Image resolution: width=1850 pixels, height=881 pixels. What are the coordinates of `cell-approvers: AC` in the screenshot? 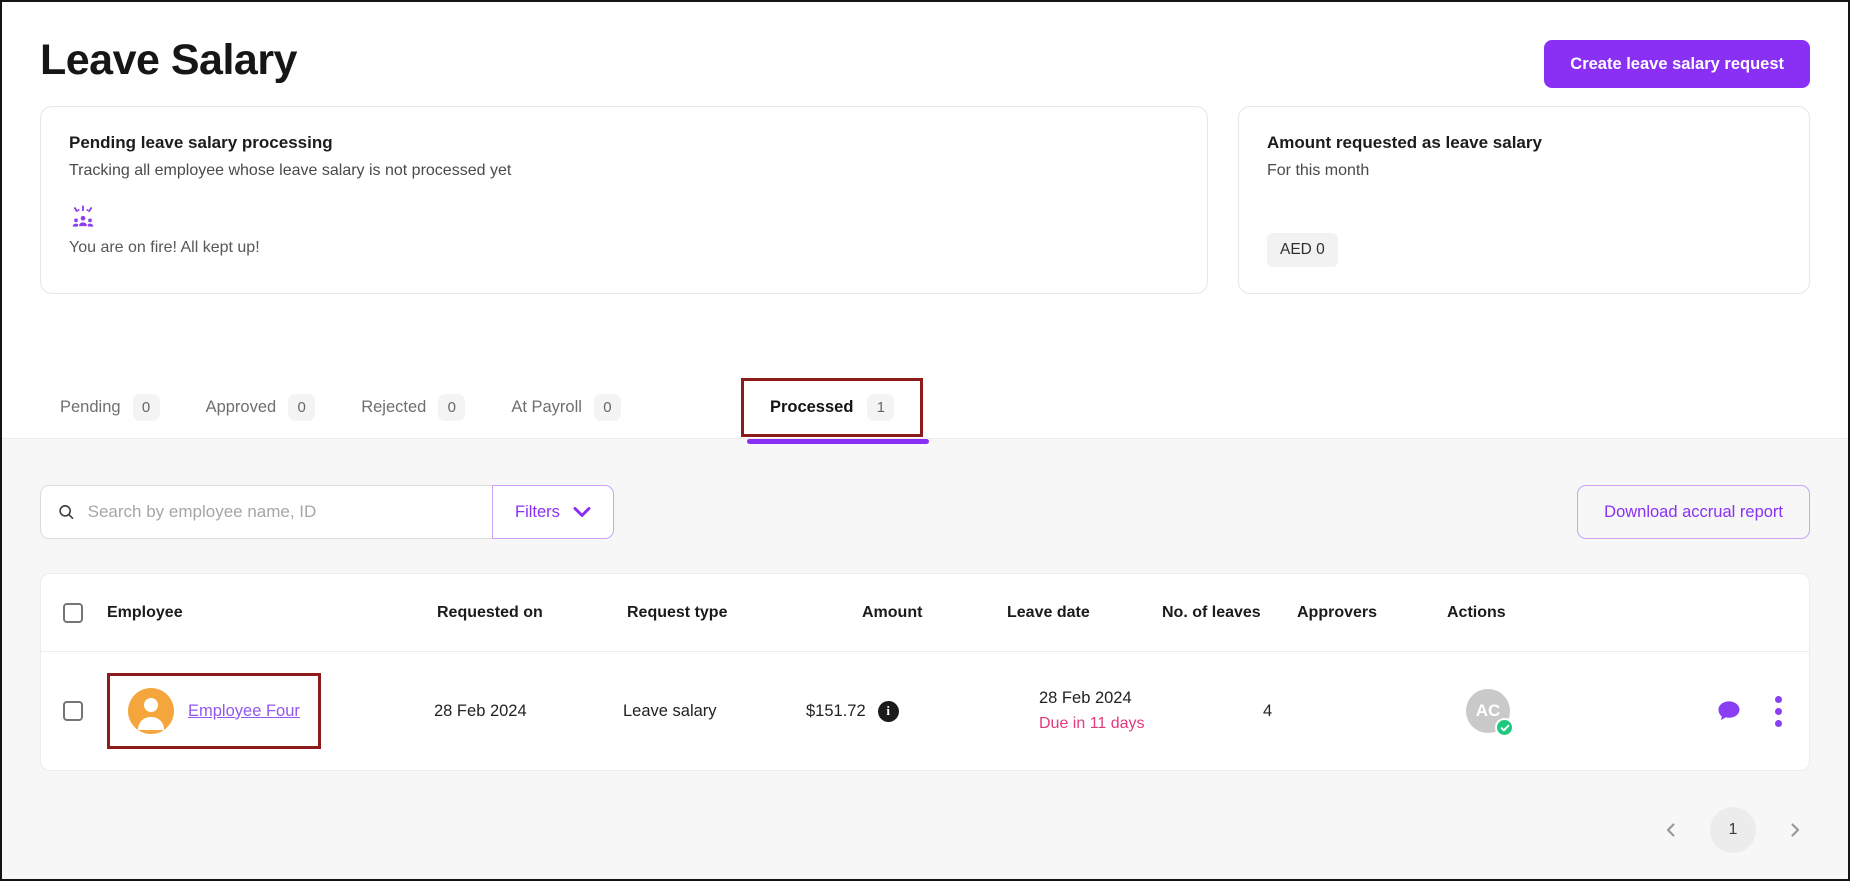 It's located at (1501, 713).